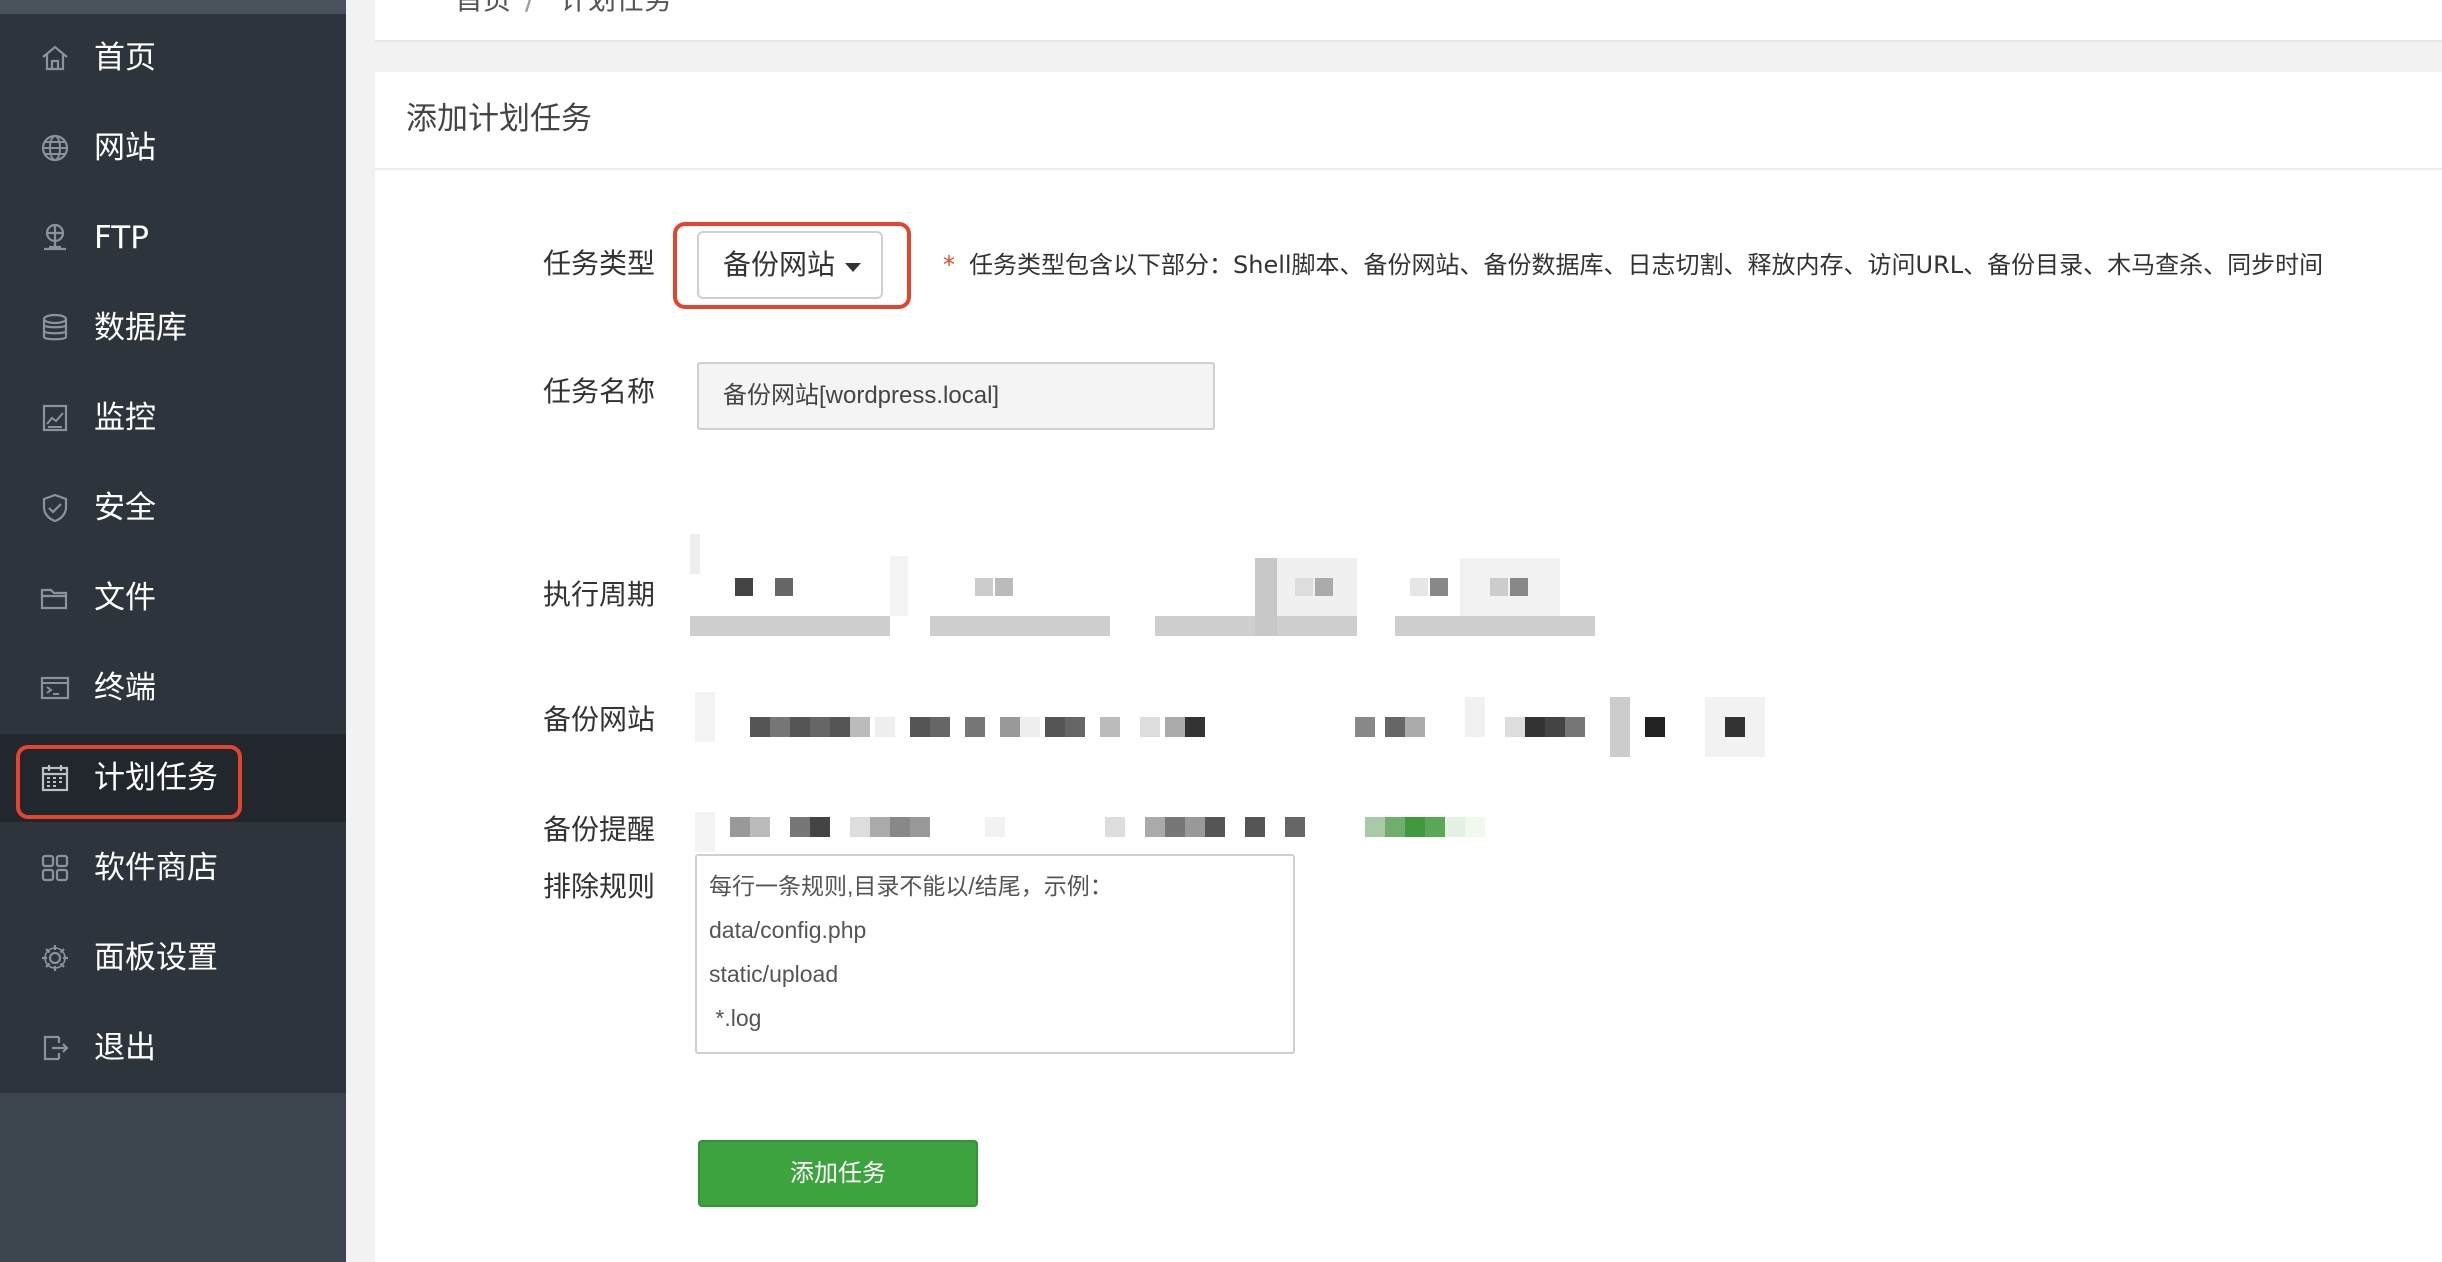  What do you see at coordinates (956, 396) in the screenshot?
I see `task-name-input: 备份网站[wordpress.local]` at bounding box center [956, 396].